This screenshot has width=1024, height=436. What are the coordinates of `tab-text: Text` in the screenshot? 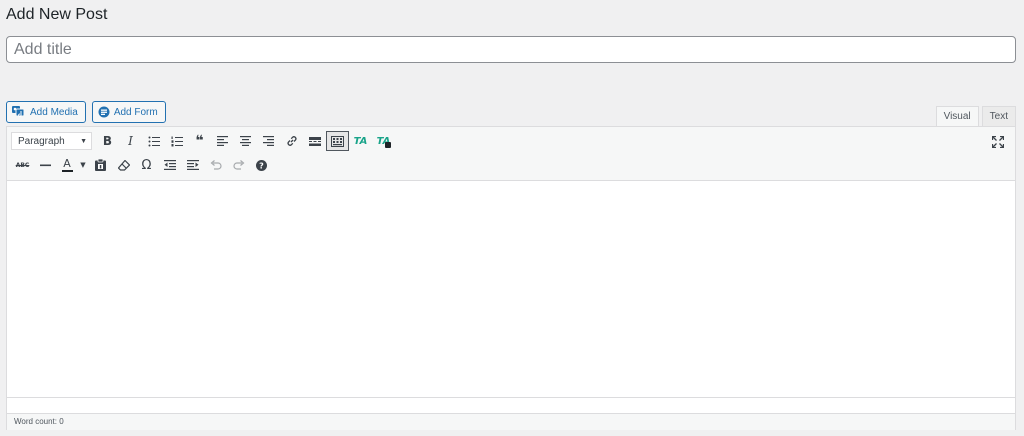 It's located at (998, 116).